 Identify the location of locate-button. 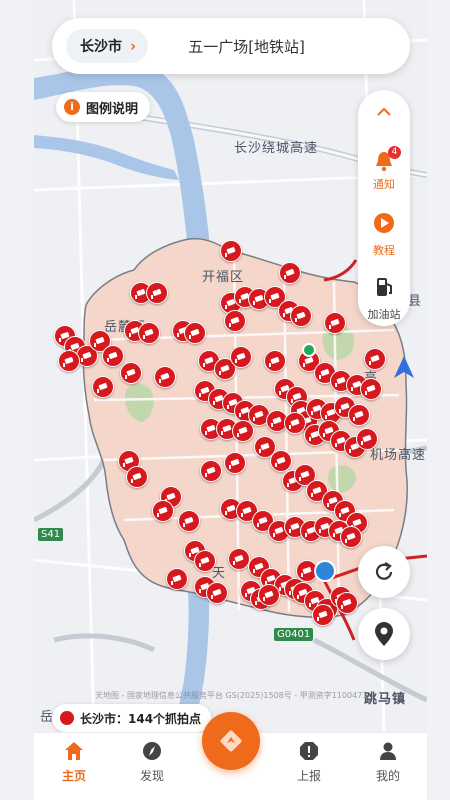
(384, 634).